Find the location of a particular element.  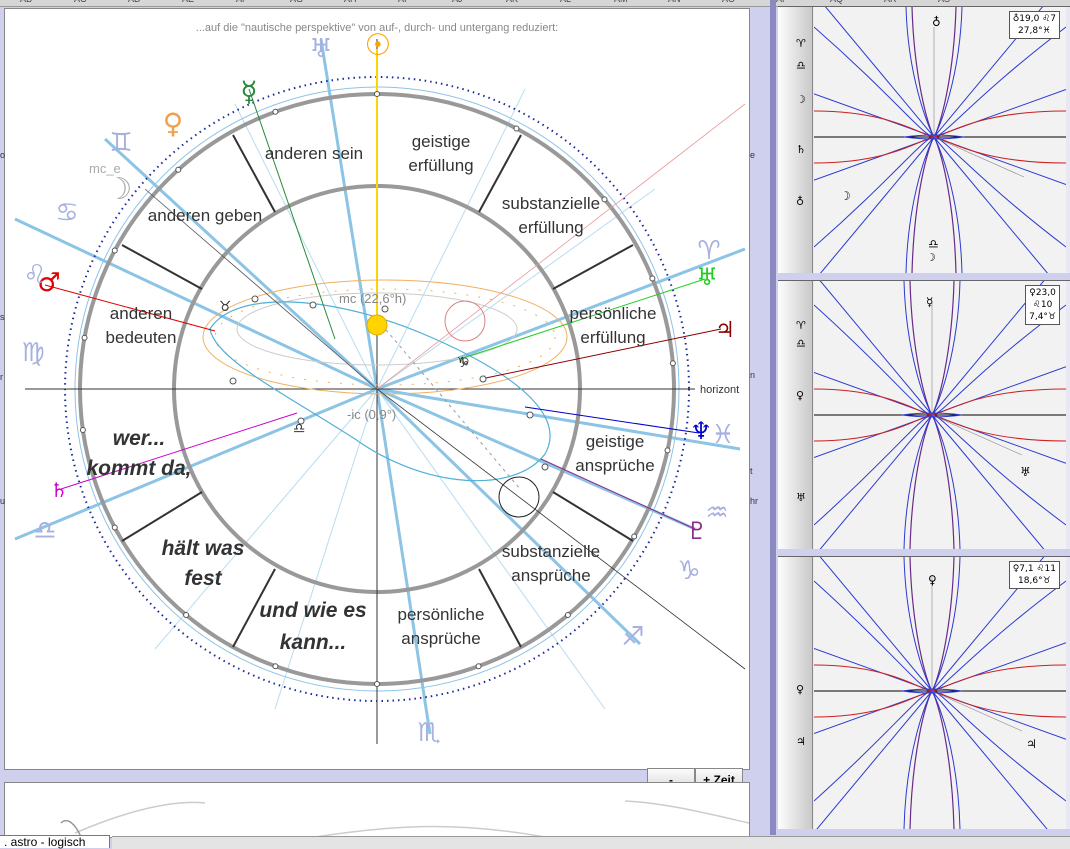

house-label-substanzielle-2: substanzielle is located at coordinates (551, 551).